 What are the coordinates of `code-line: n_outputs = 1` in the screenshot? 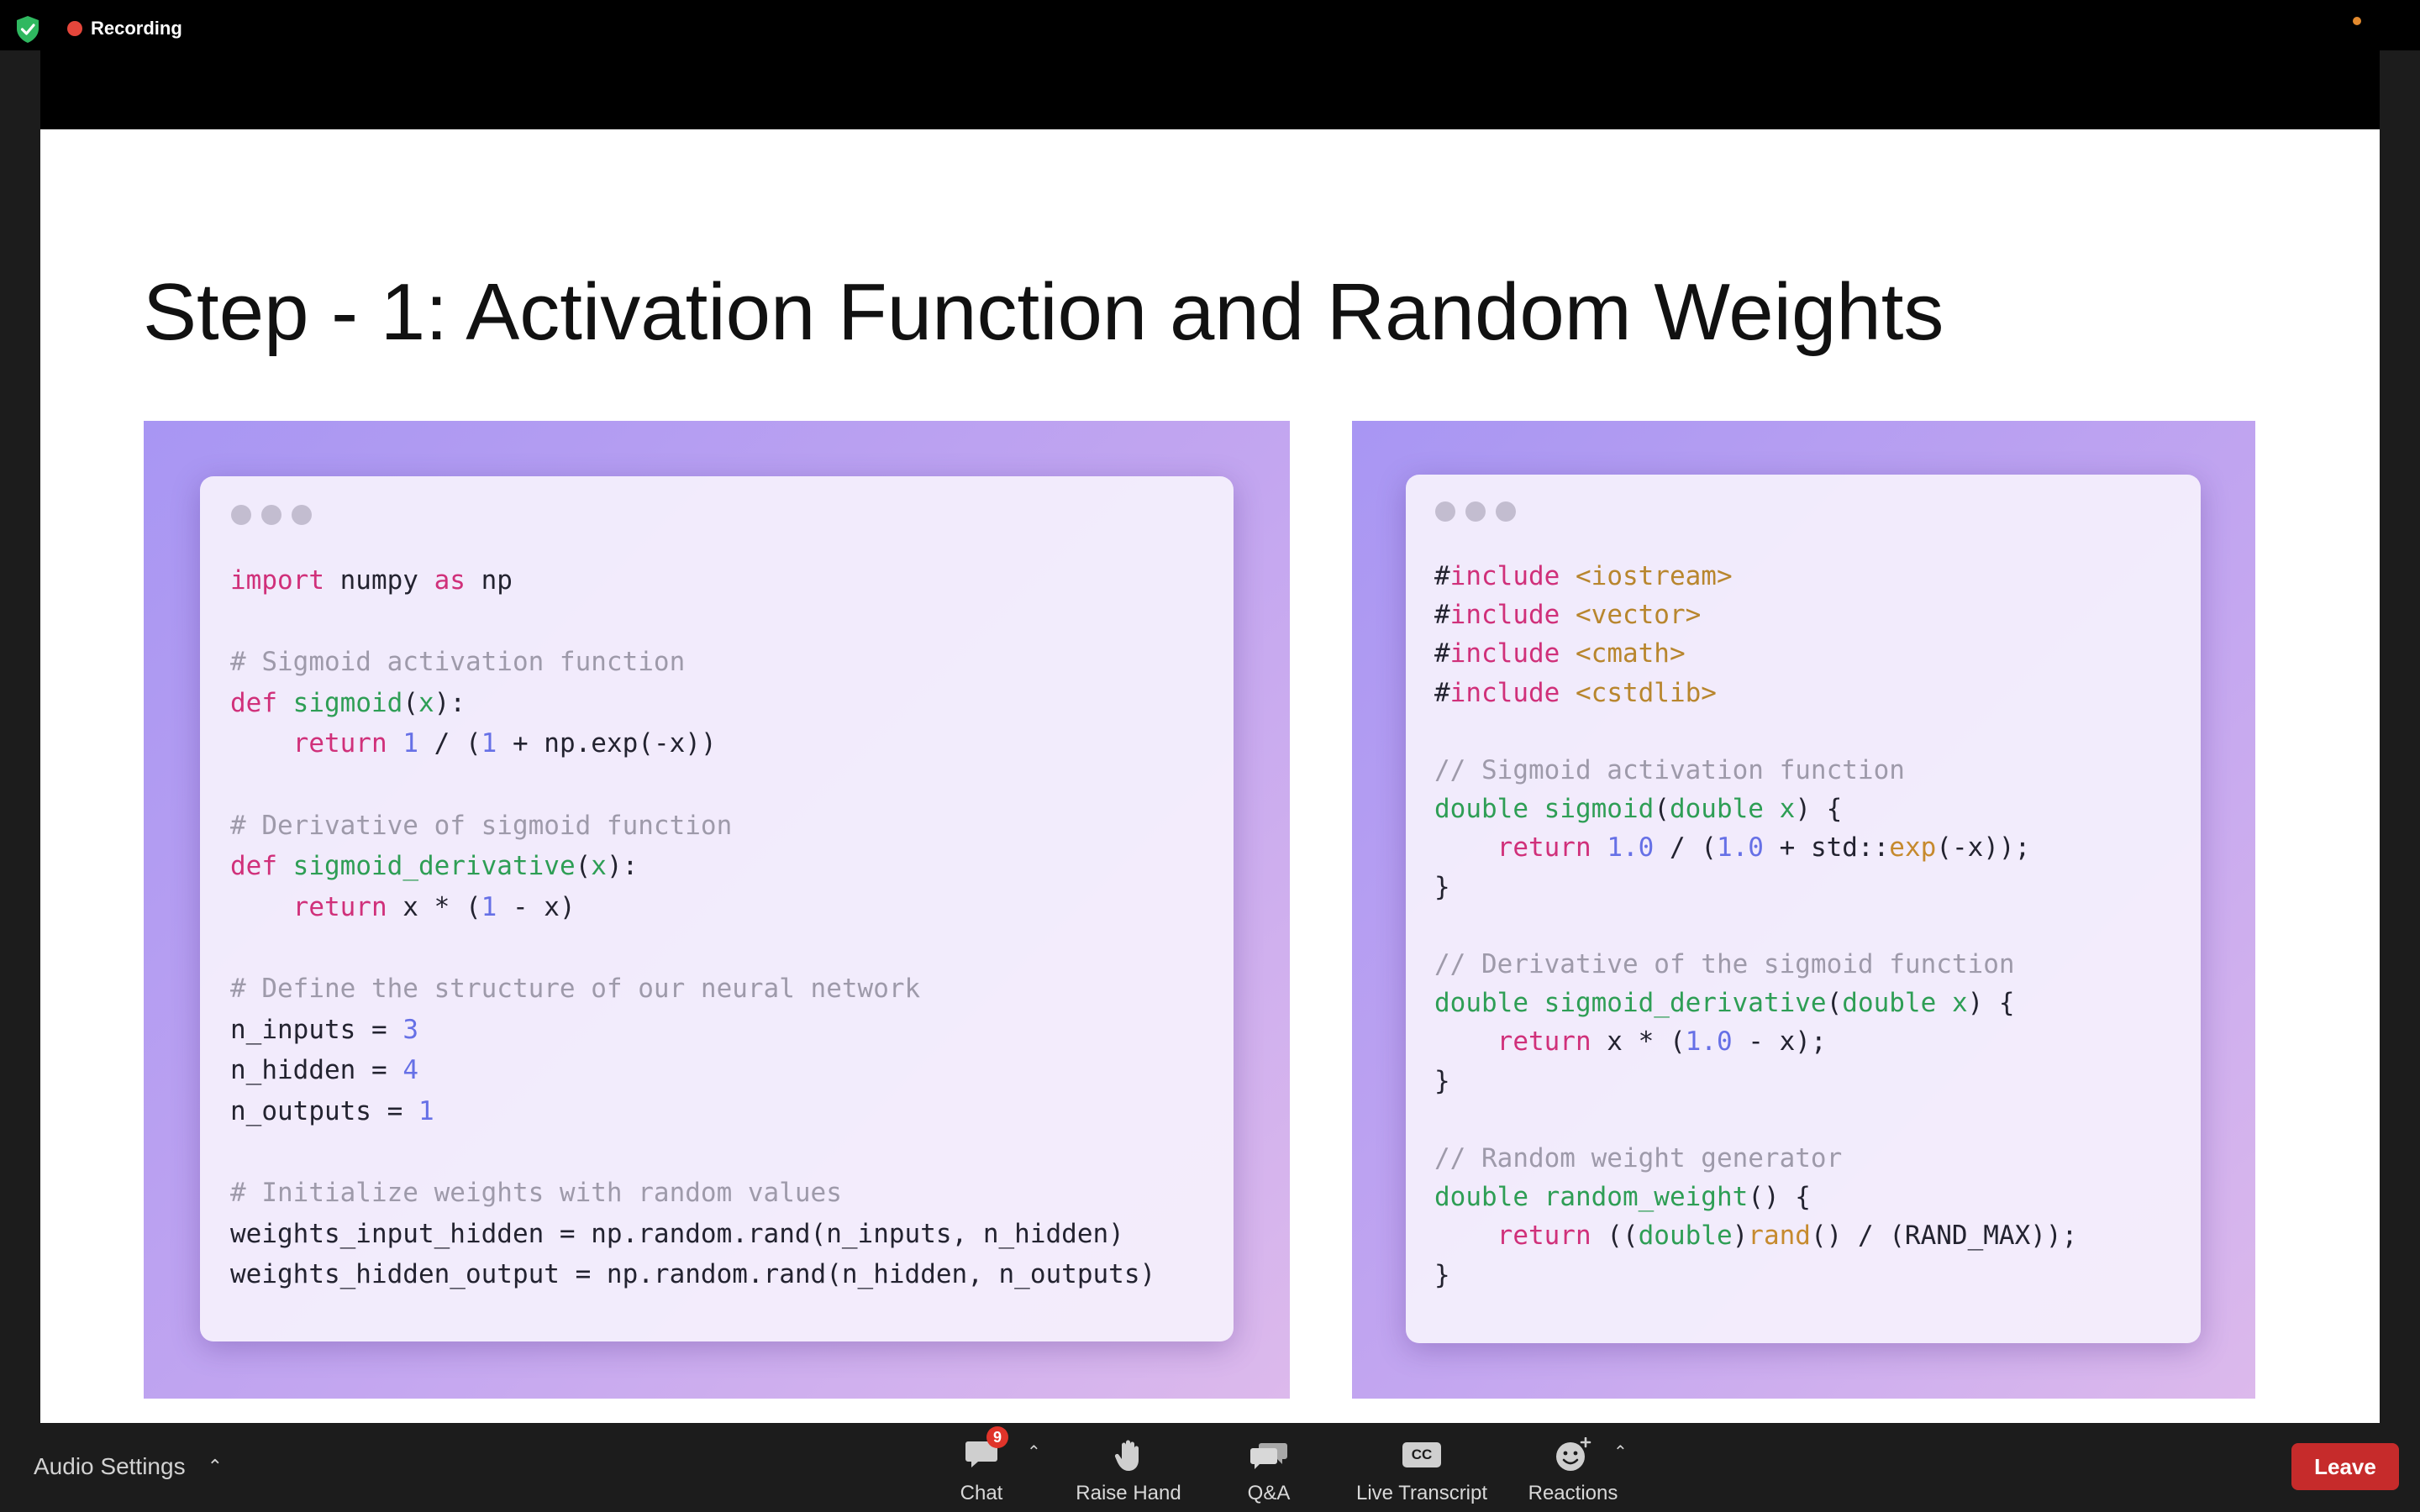 It's located at (332, 1111).